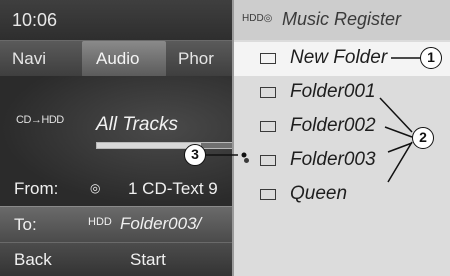  I want to click on start-button: Start, so click(148, 260).